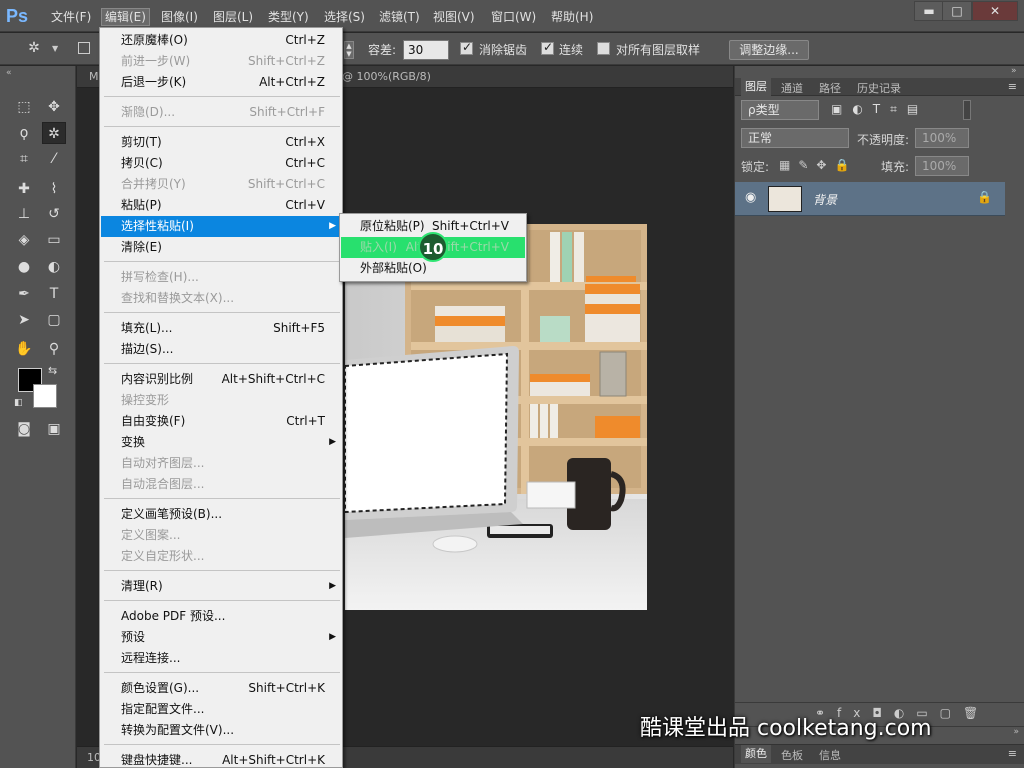 The image size is (1024, 768). I want to click on menu-item-cut: 剪切(T) Ctrl+X, so click(221, 142).